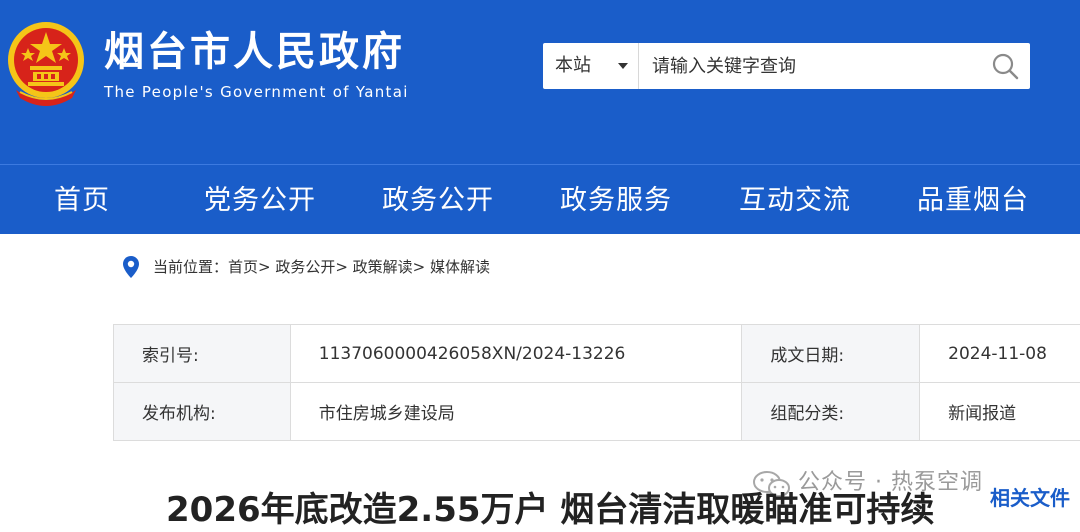  Describe the element at coordinates (540, 199) in the screenshot. I see `main-nav: 首页 党务公开 政务公开 政务服务 互动交流 品重烟台` at that location.